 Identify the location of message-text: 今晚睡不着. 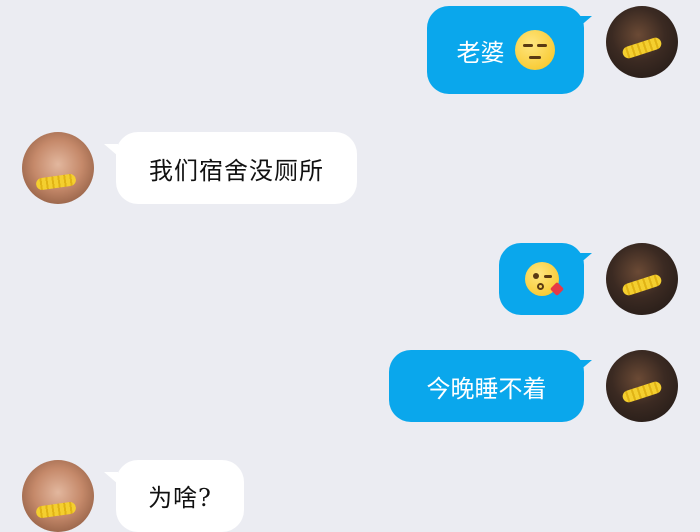
(486, 388).